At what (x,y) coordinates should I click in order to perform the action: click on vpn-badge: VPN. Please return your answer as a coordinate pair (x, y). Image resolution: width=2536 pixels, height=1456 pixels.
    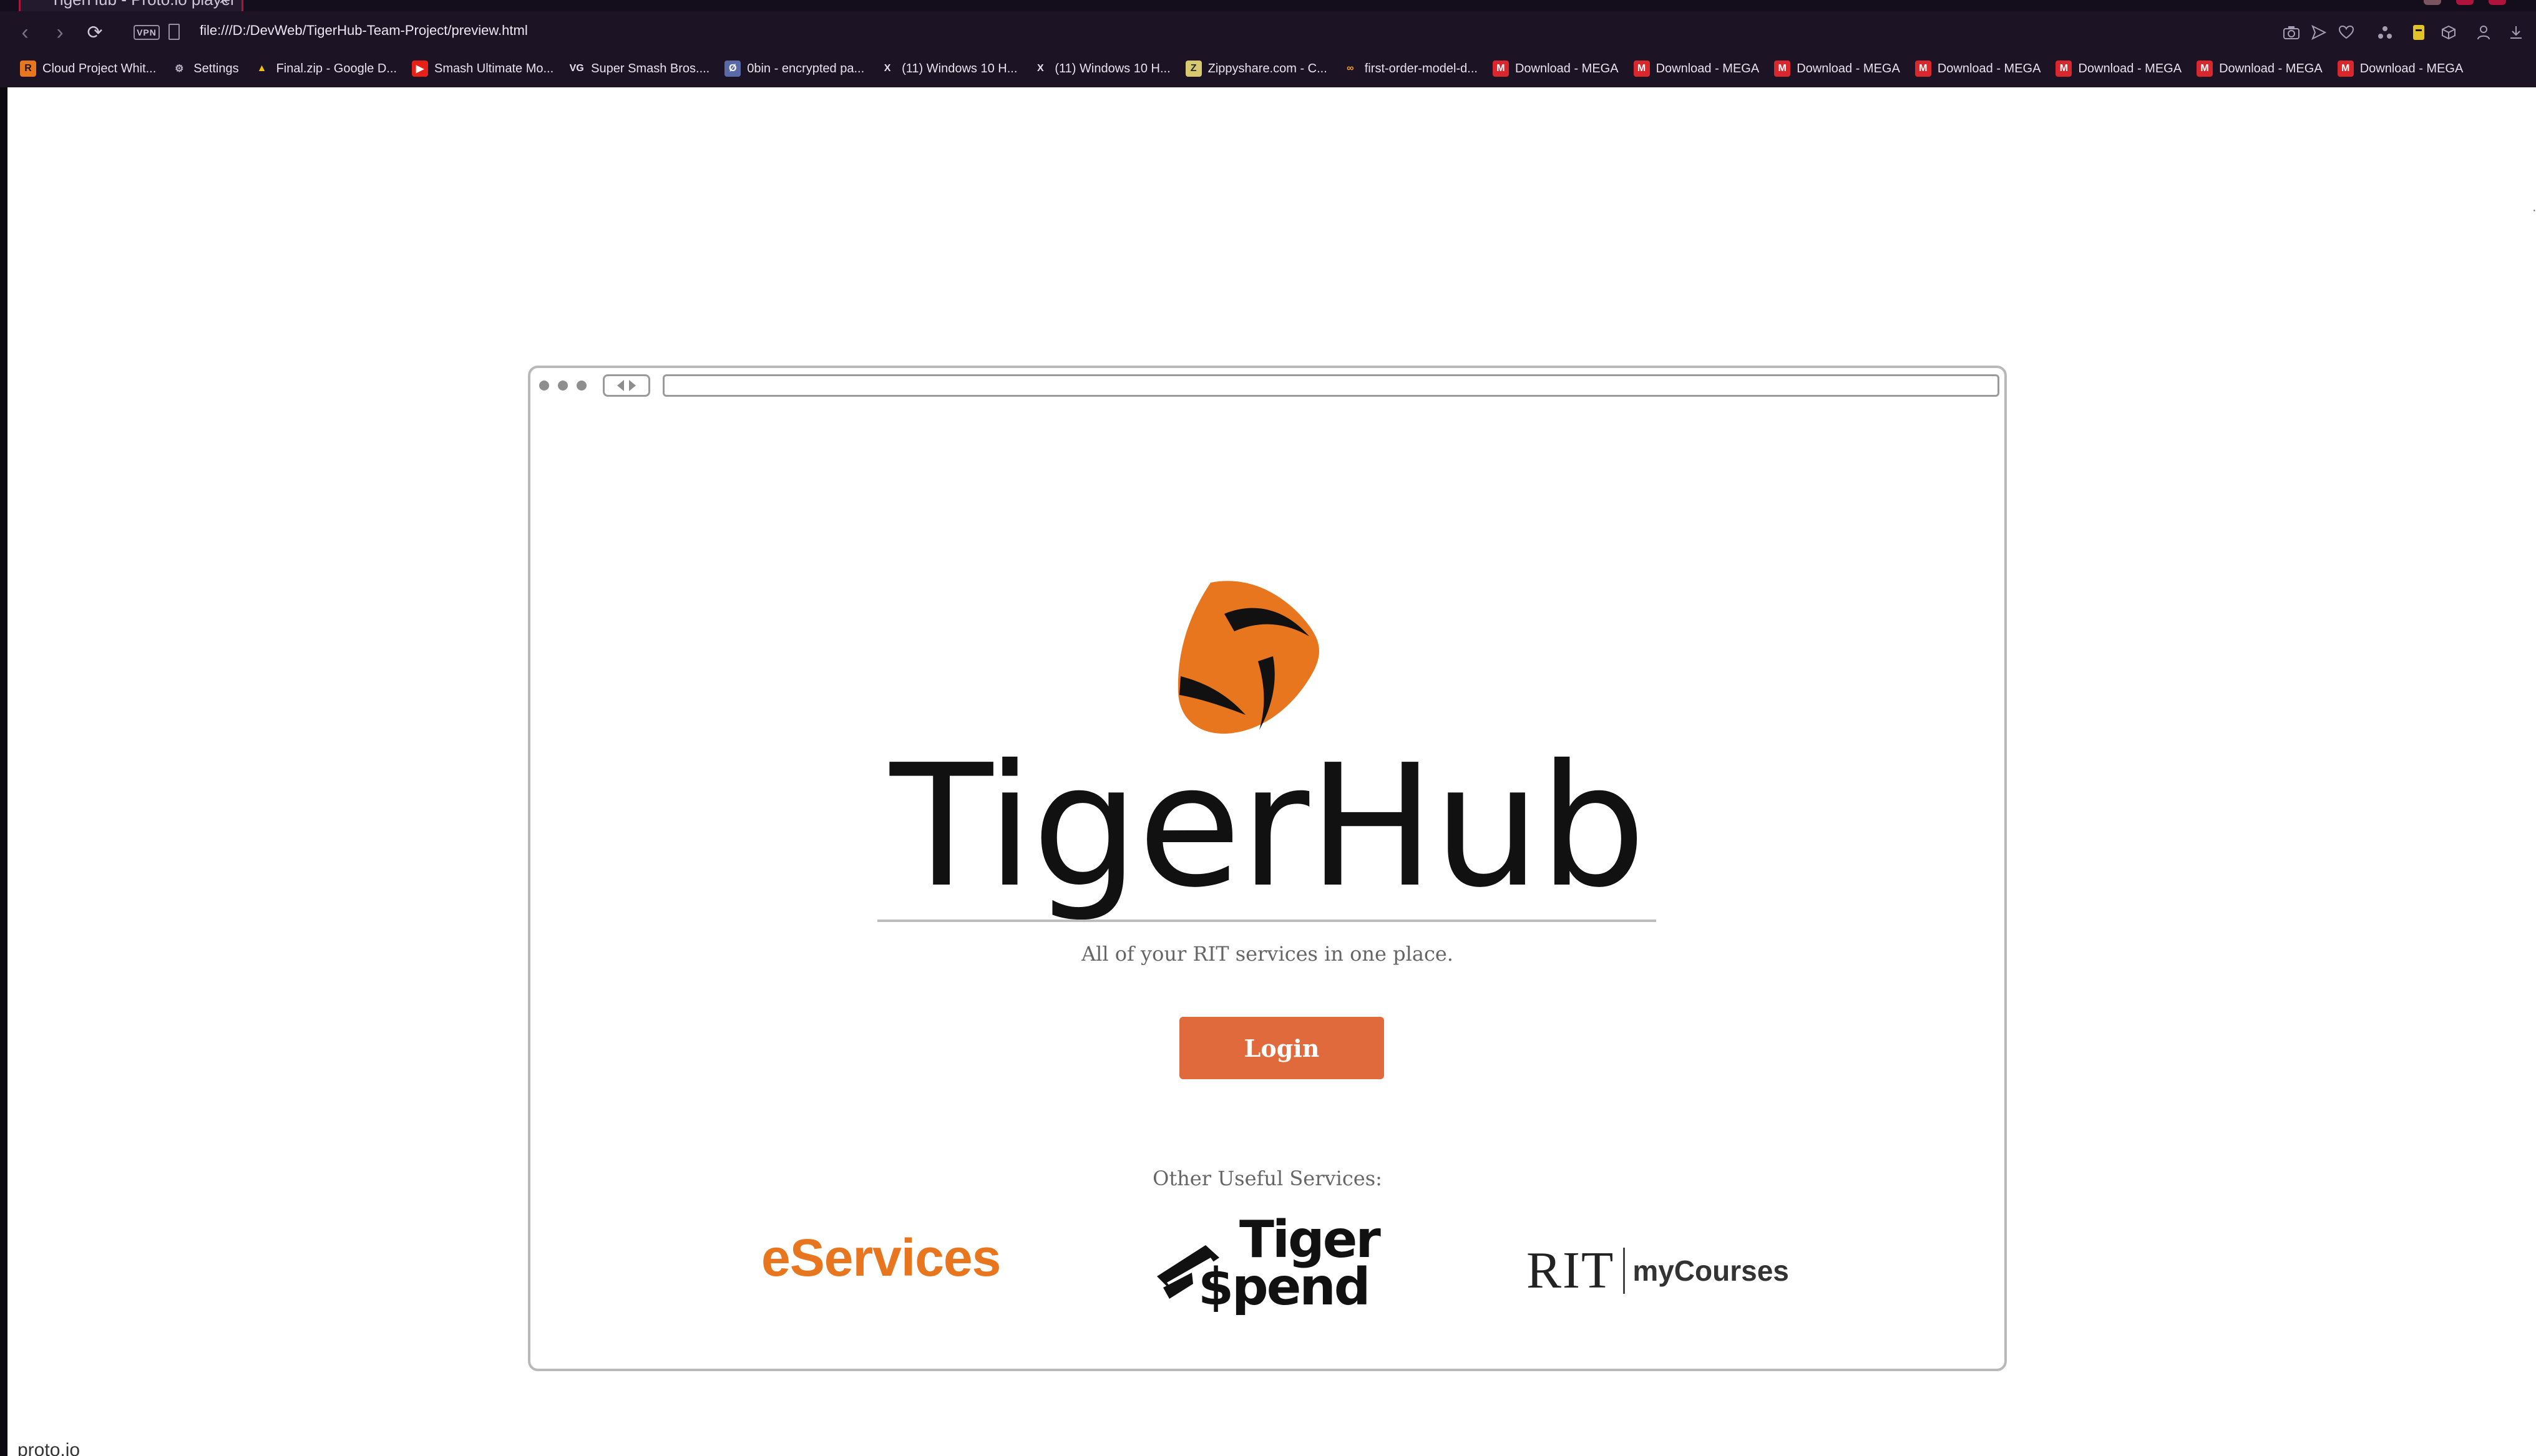
    Looking at the image, I should click on (147, 33).